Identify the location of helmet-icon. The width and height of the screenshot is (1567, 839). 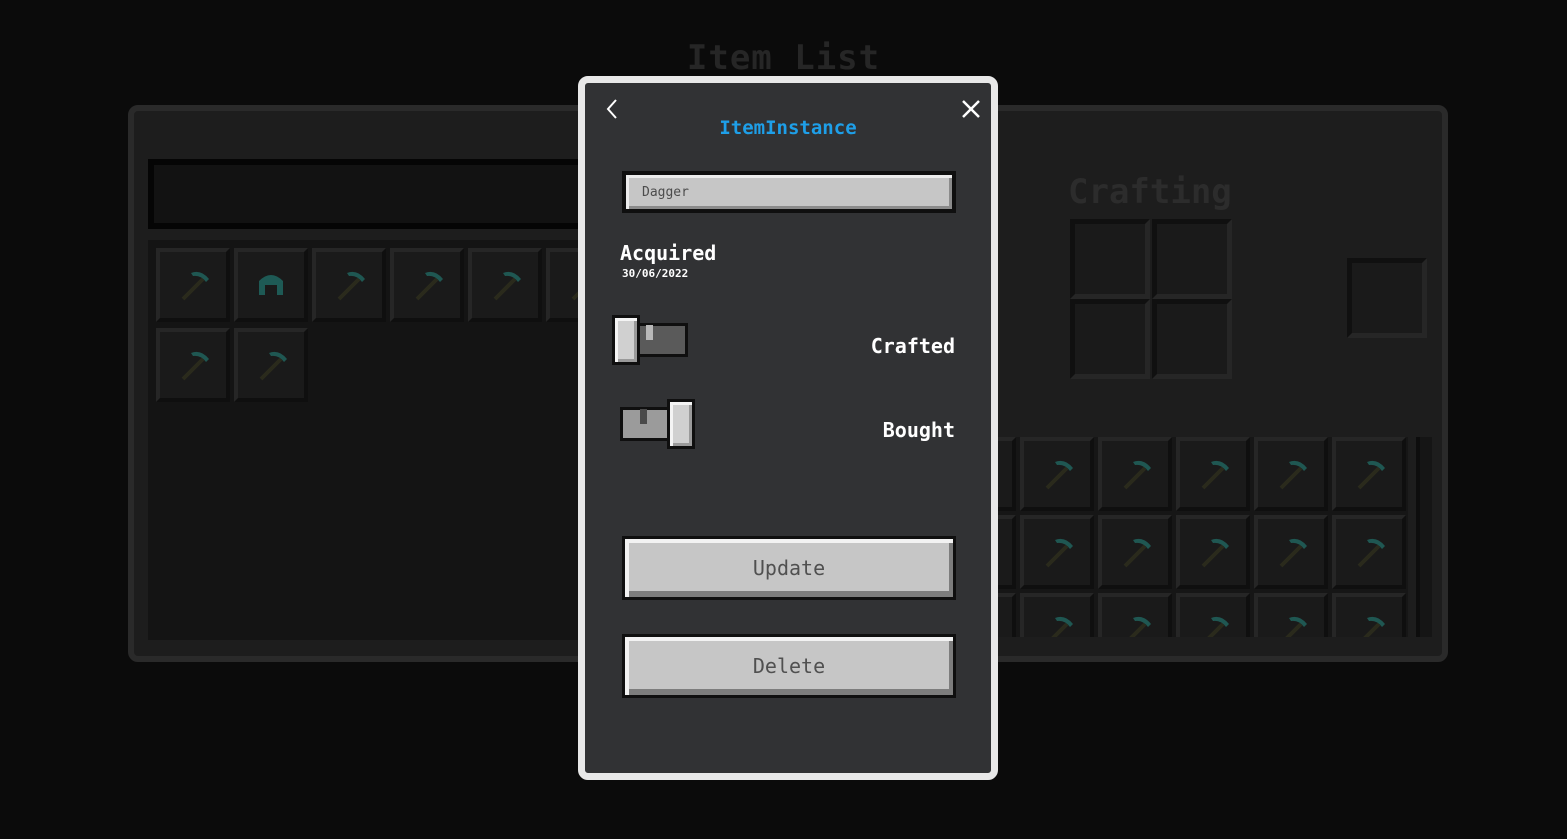
(271, 285).